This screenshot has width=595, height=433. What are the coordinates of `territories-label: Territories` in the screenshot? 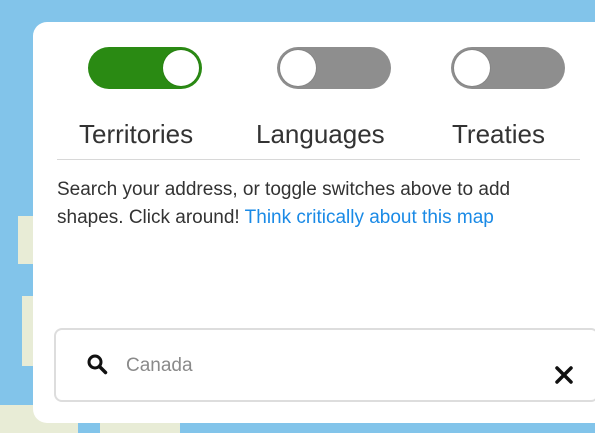 It's located at (136, 134).